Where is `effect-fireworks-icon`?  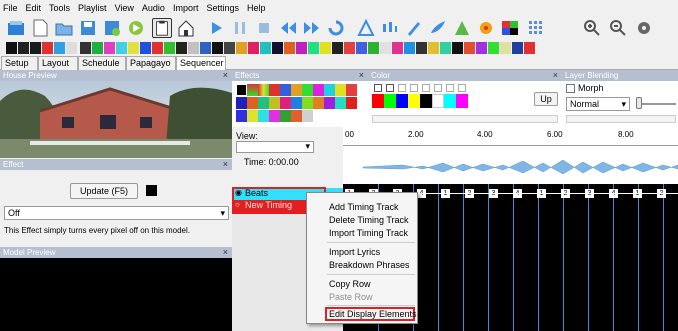
effect-fireworks-icon is located at coordinates (318, 90).